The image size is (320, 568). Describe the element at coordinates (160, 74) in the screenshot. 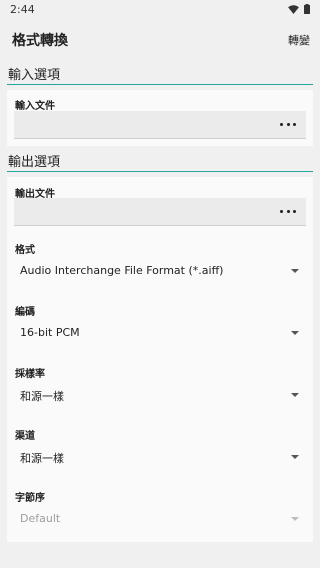

I see `input-section-header: 輸入選項` at that location.